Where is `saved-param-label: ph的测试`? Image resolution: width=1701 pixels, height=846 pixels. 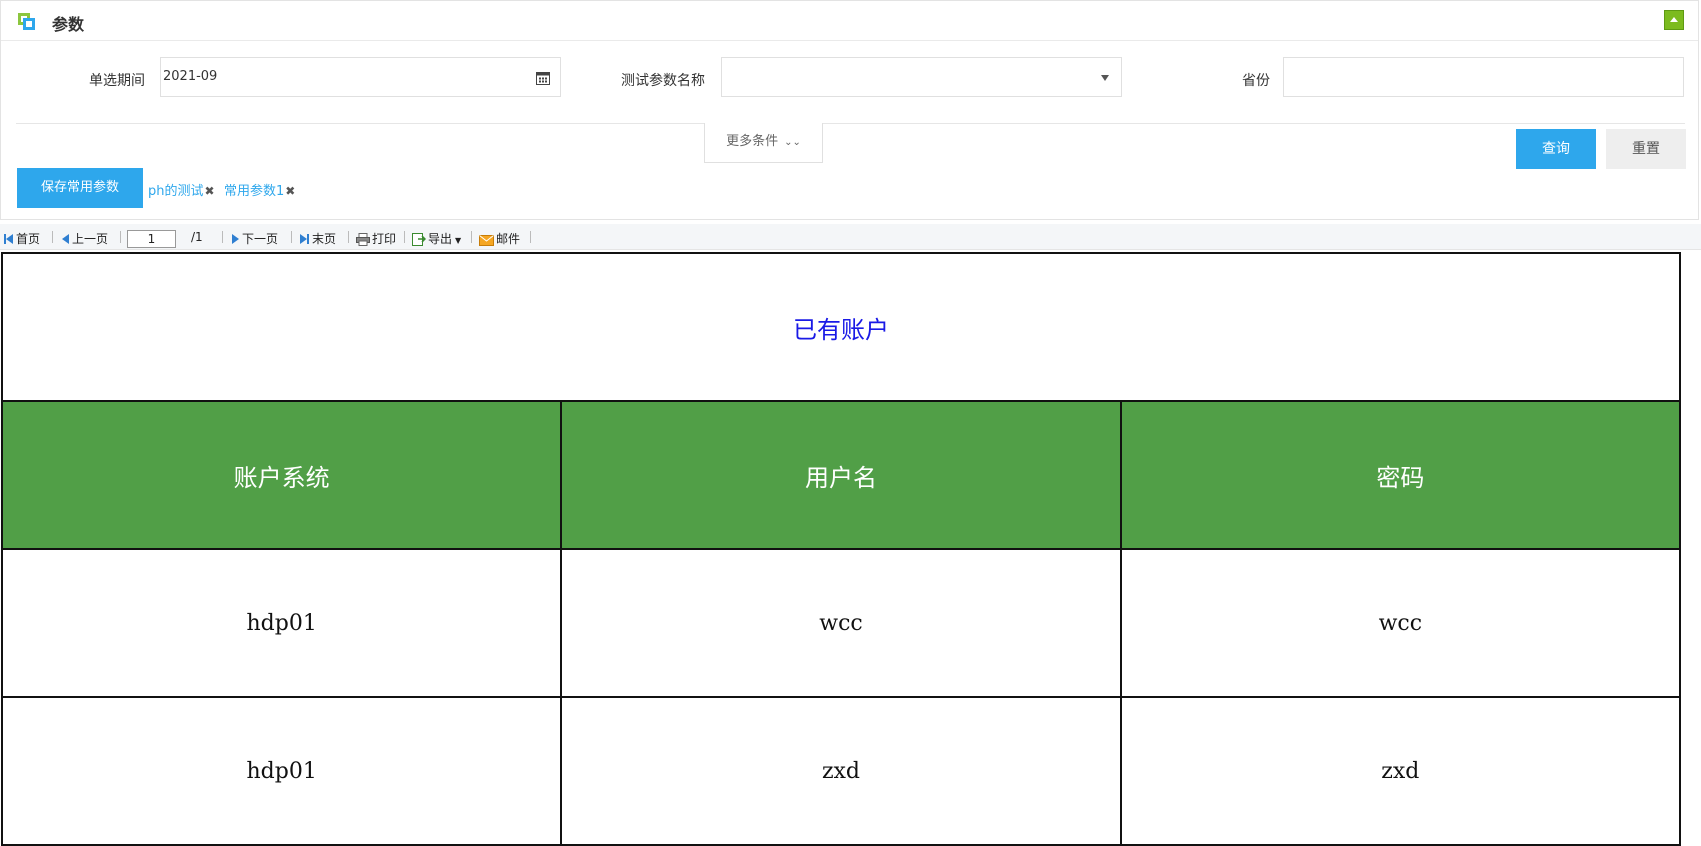 saved-param-label: ph的测试 is located at coordinates (176, 191).